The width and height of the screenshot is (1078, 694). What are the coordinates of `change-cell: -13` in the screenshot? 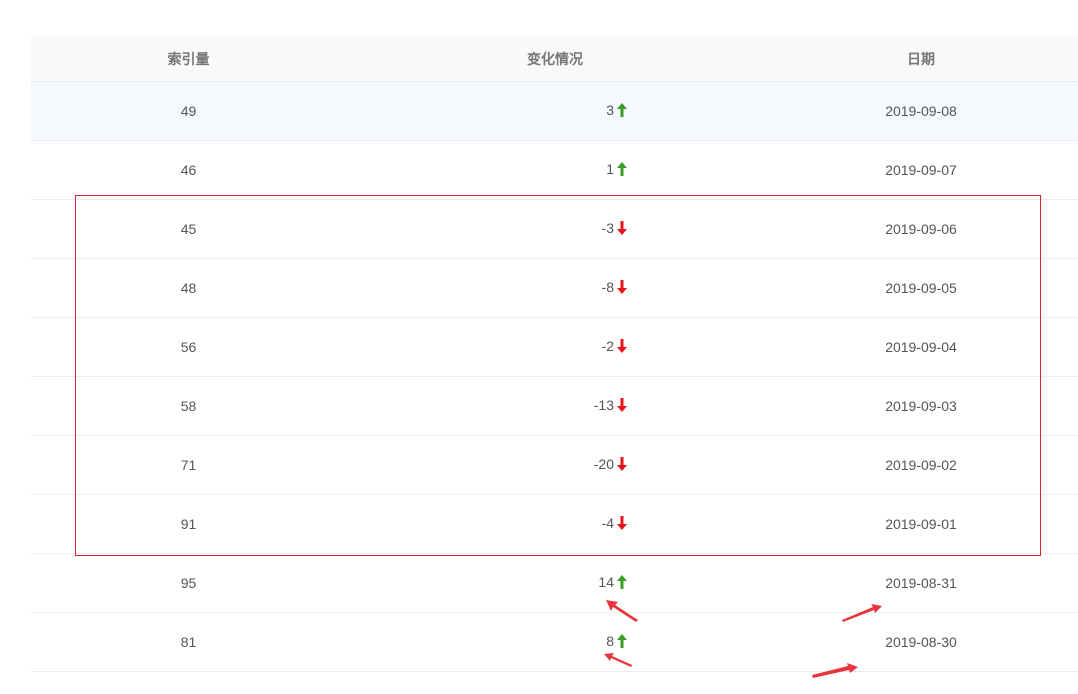 It's located at (555, 406).